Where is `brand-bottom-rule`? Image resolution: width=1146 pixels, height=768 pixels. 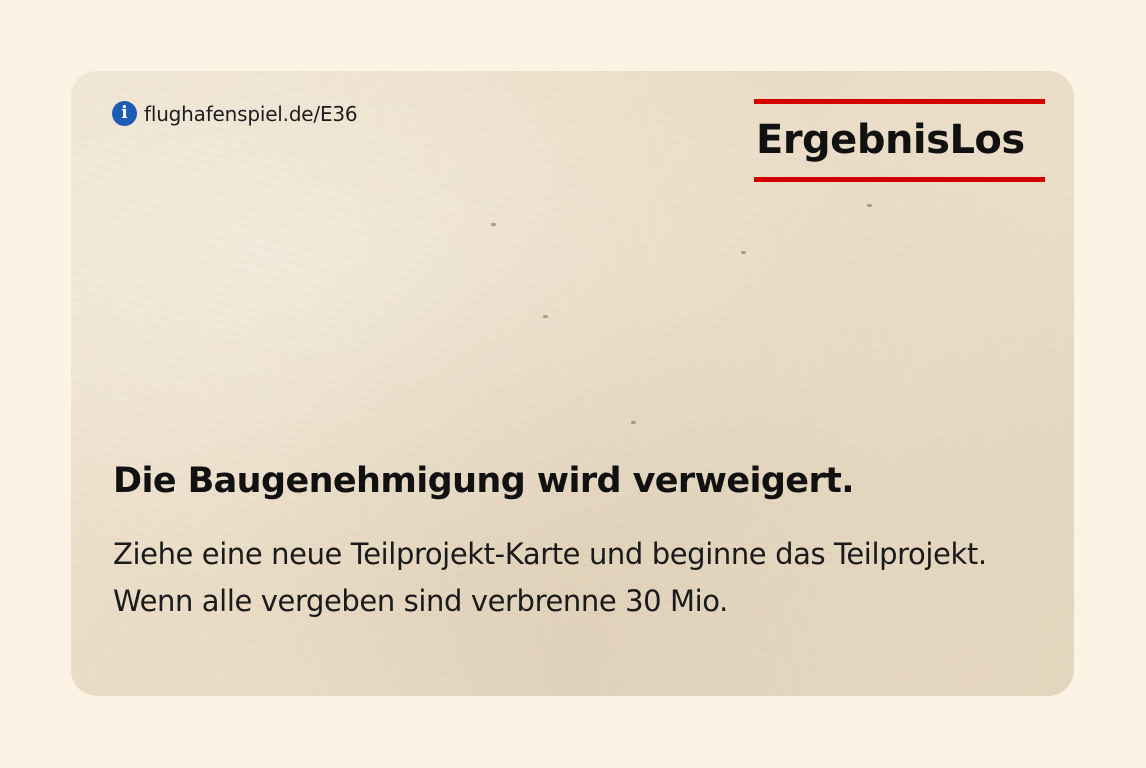 brand-bottom-rule is located at coordinates (899, 179).